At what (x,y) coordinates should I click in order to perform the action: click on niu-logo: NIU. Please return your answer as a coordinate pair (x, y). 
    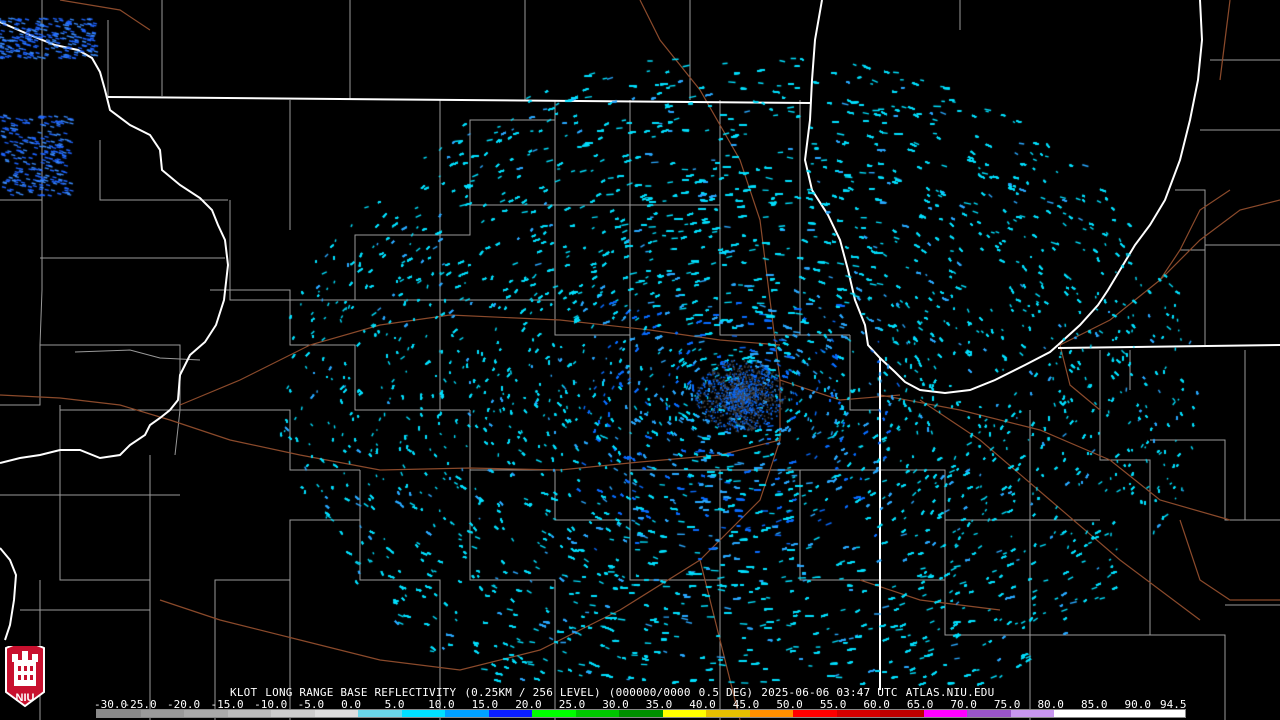
    Looking at the image, I should click on (25, 677).